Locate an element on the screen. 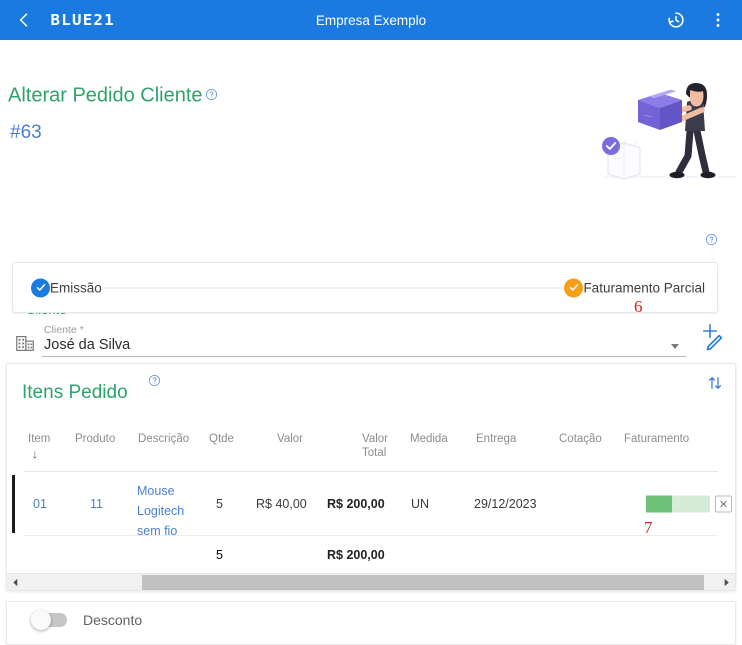 The height and width of the screenshot is (645, 742). back-button is located at coordinates (24, 20).